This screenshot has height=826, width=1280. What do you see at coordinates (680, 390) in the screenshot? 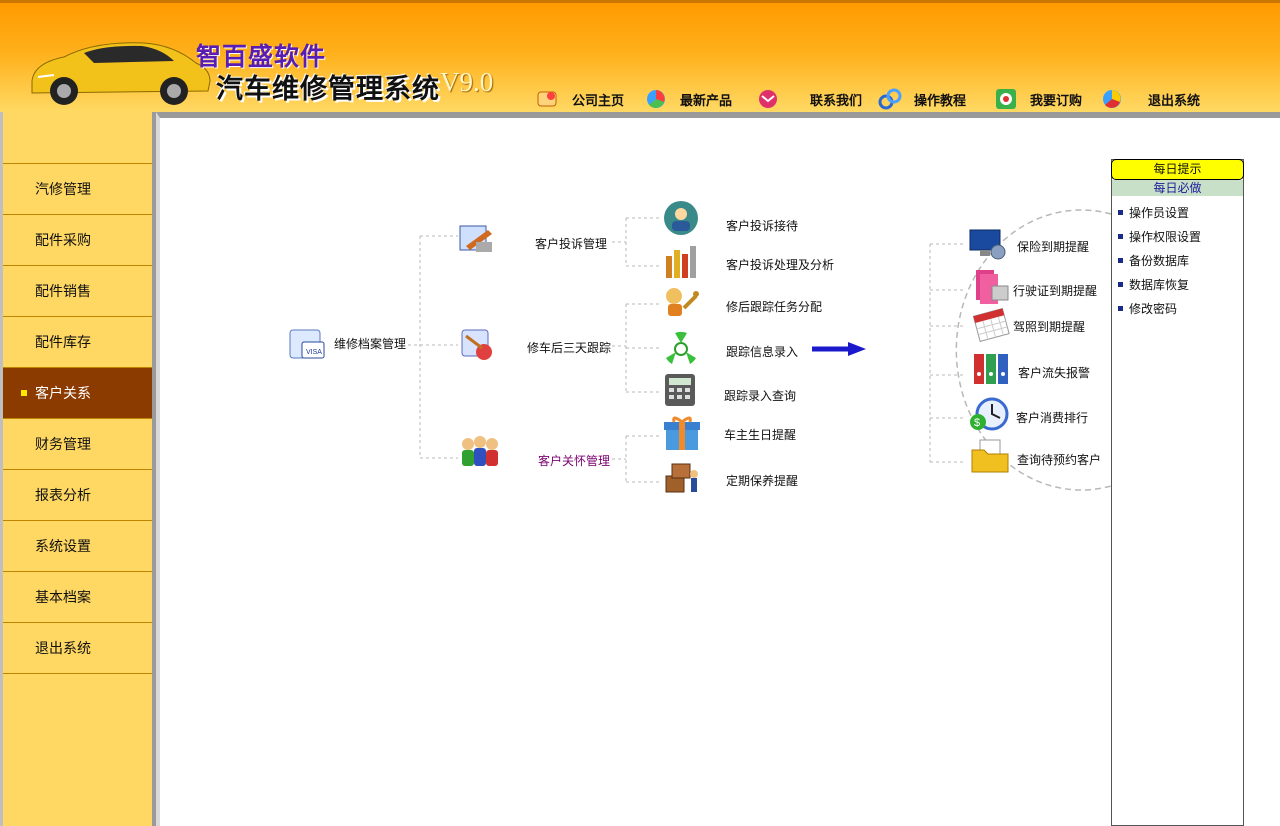
I see `calculator-icon` at bounding box center [680, 390].